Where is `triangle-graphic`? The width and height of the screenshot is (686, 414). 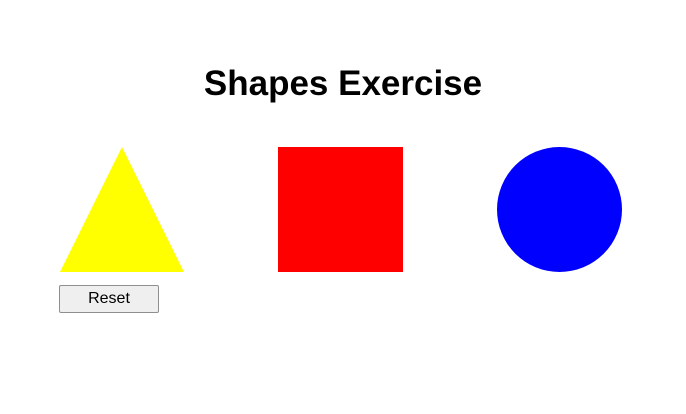 triangle-graphic is located at coordinates (122, 209).